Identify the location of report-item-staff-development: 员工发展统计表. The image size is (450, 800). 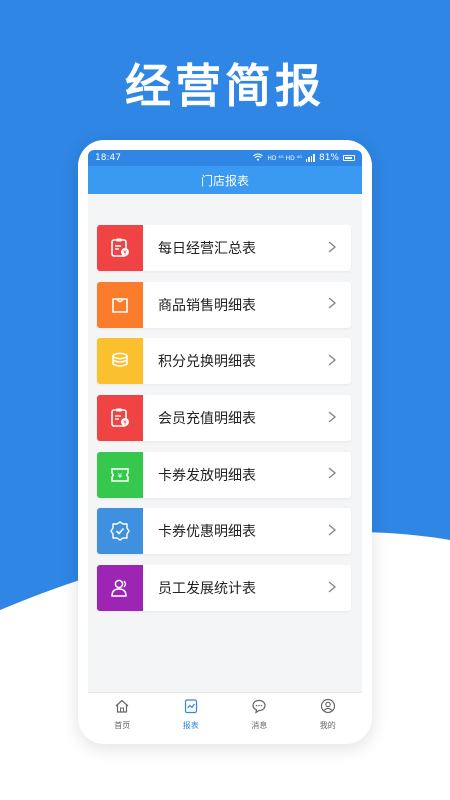
(224, 588).